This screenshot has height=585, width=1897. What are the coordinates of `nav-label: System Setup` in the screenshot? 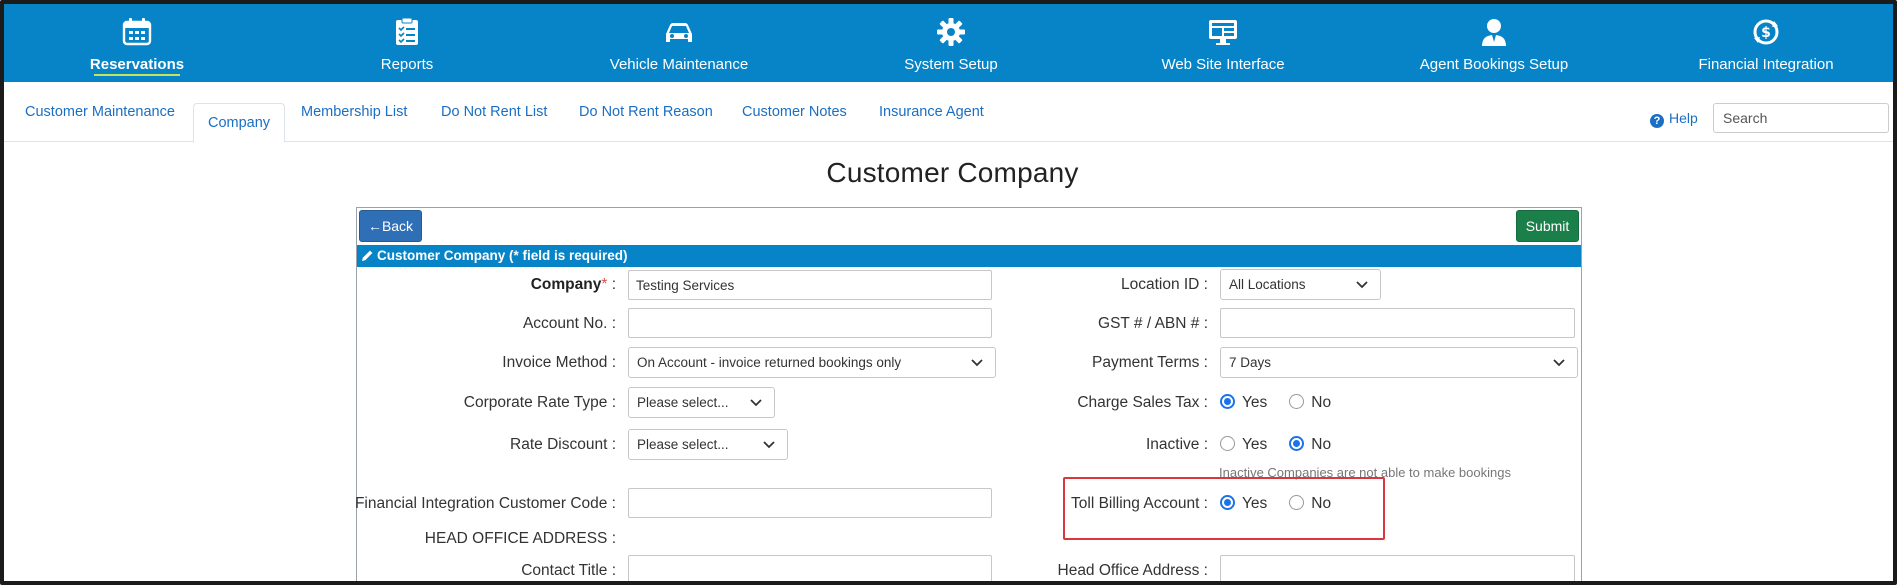 It's located at (951, 64).